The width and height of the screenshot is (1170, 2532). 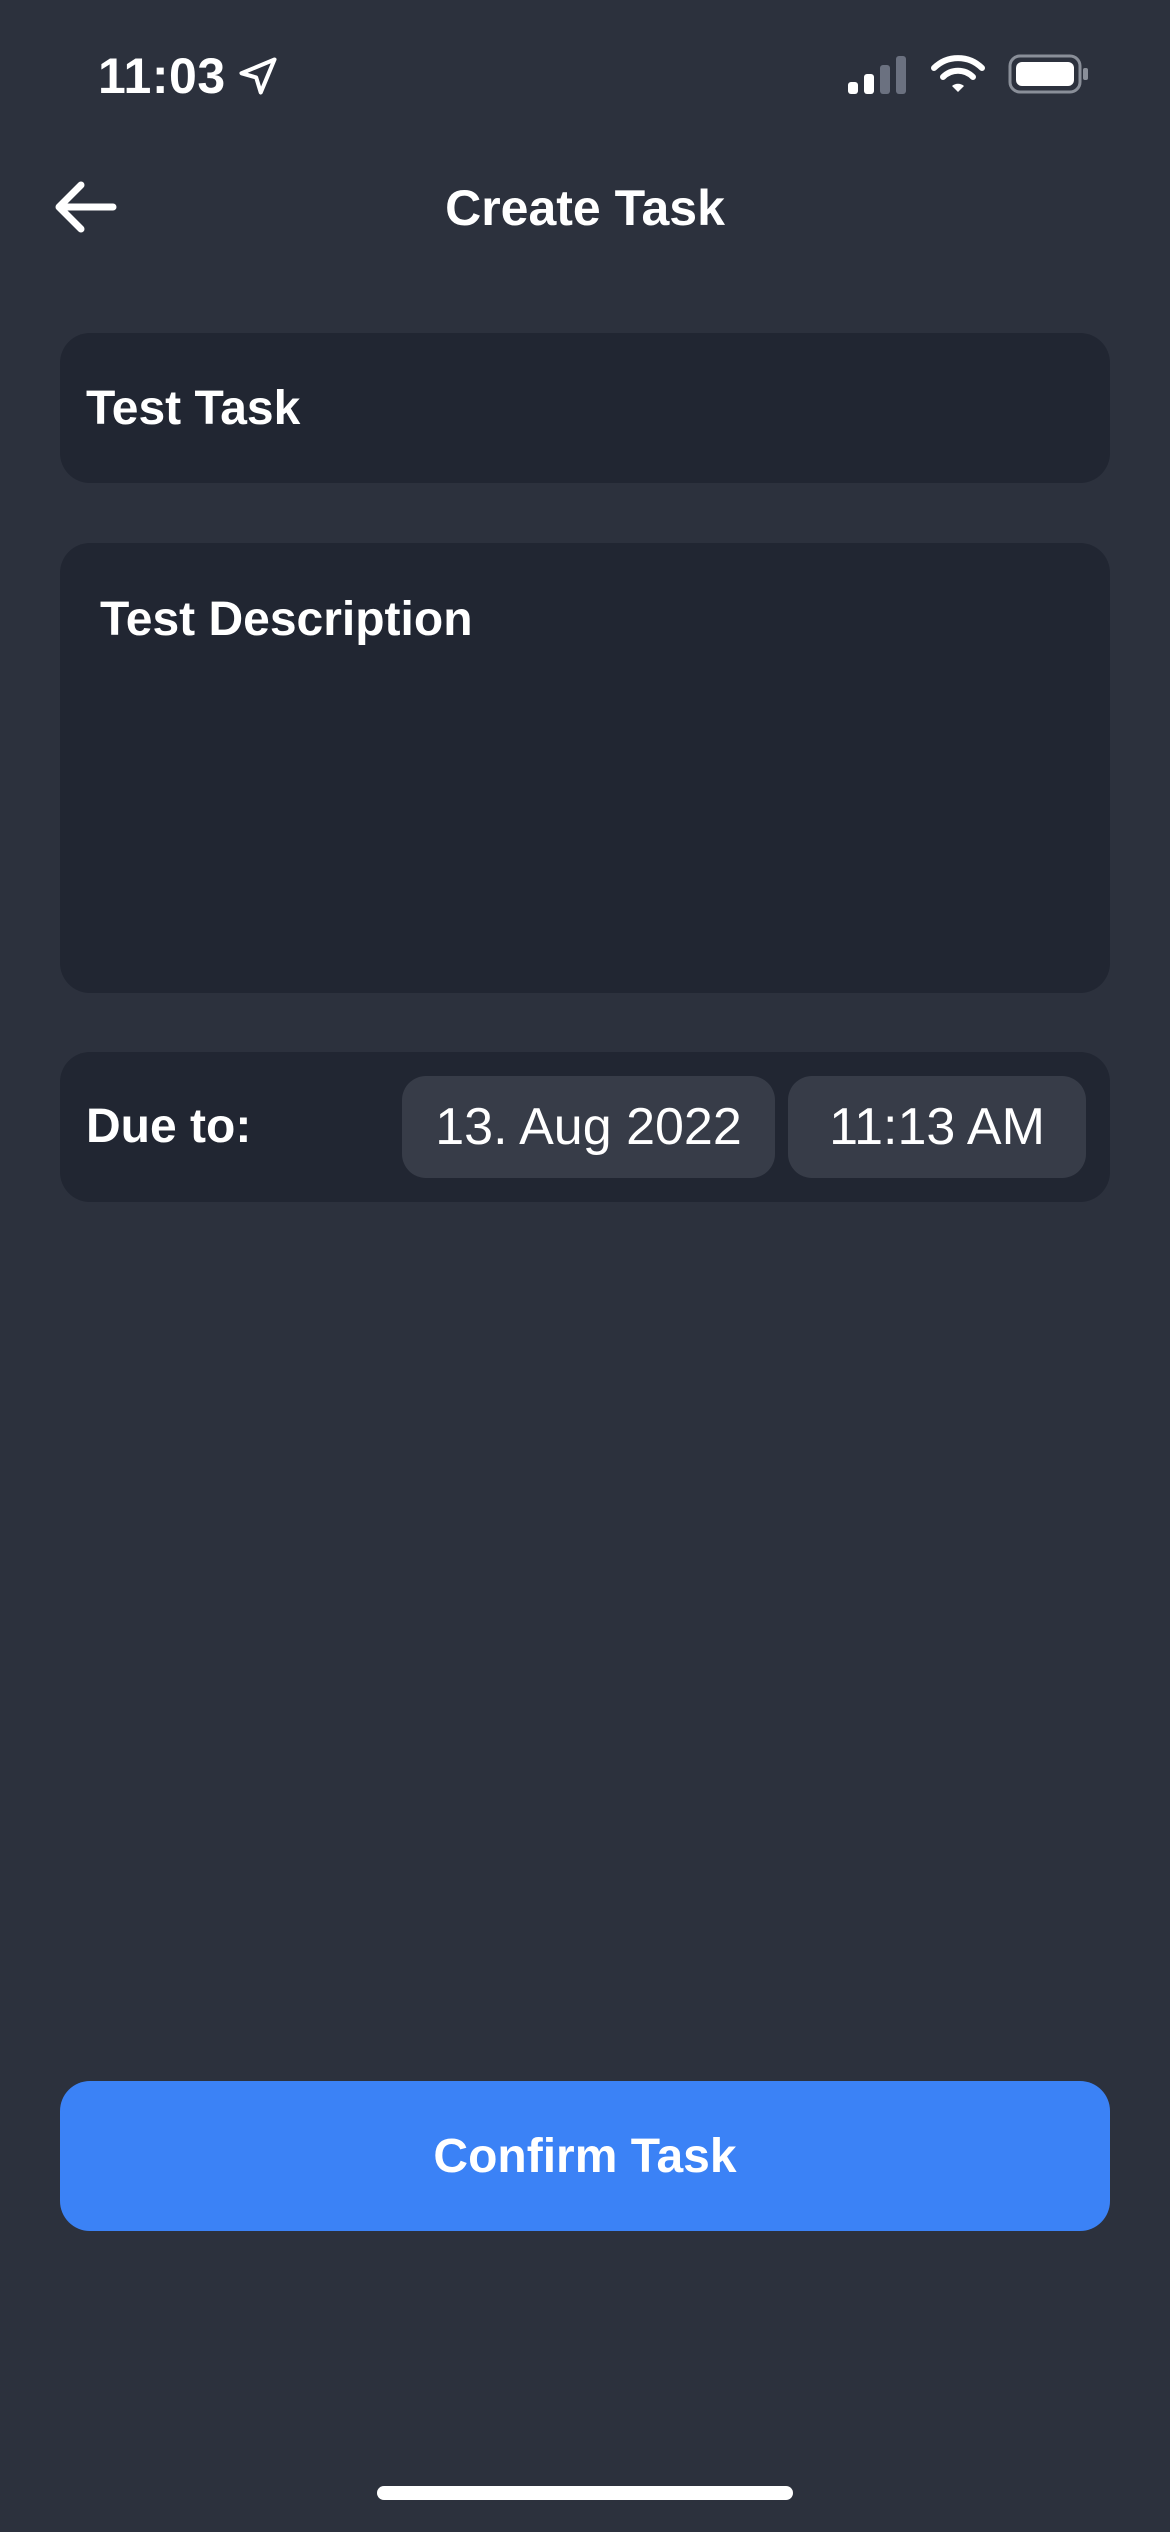 What do you see at coordinates (937, 1127) in the screenshot?
I see `due-time-picker: 11:13 AM` at bounding box center [937, 1127].